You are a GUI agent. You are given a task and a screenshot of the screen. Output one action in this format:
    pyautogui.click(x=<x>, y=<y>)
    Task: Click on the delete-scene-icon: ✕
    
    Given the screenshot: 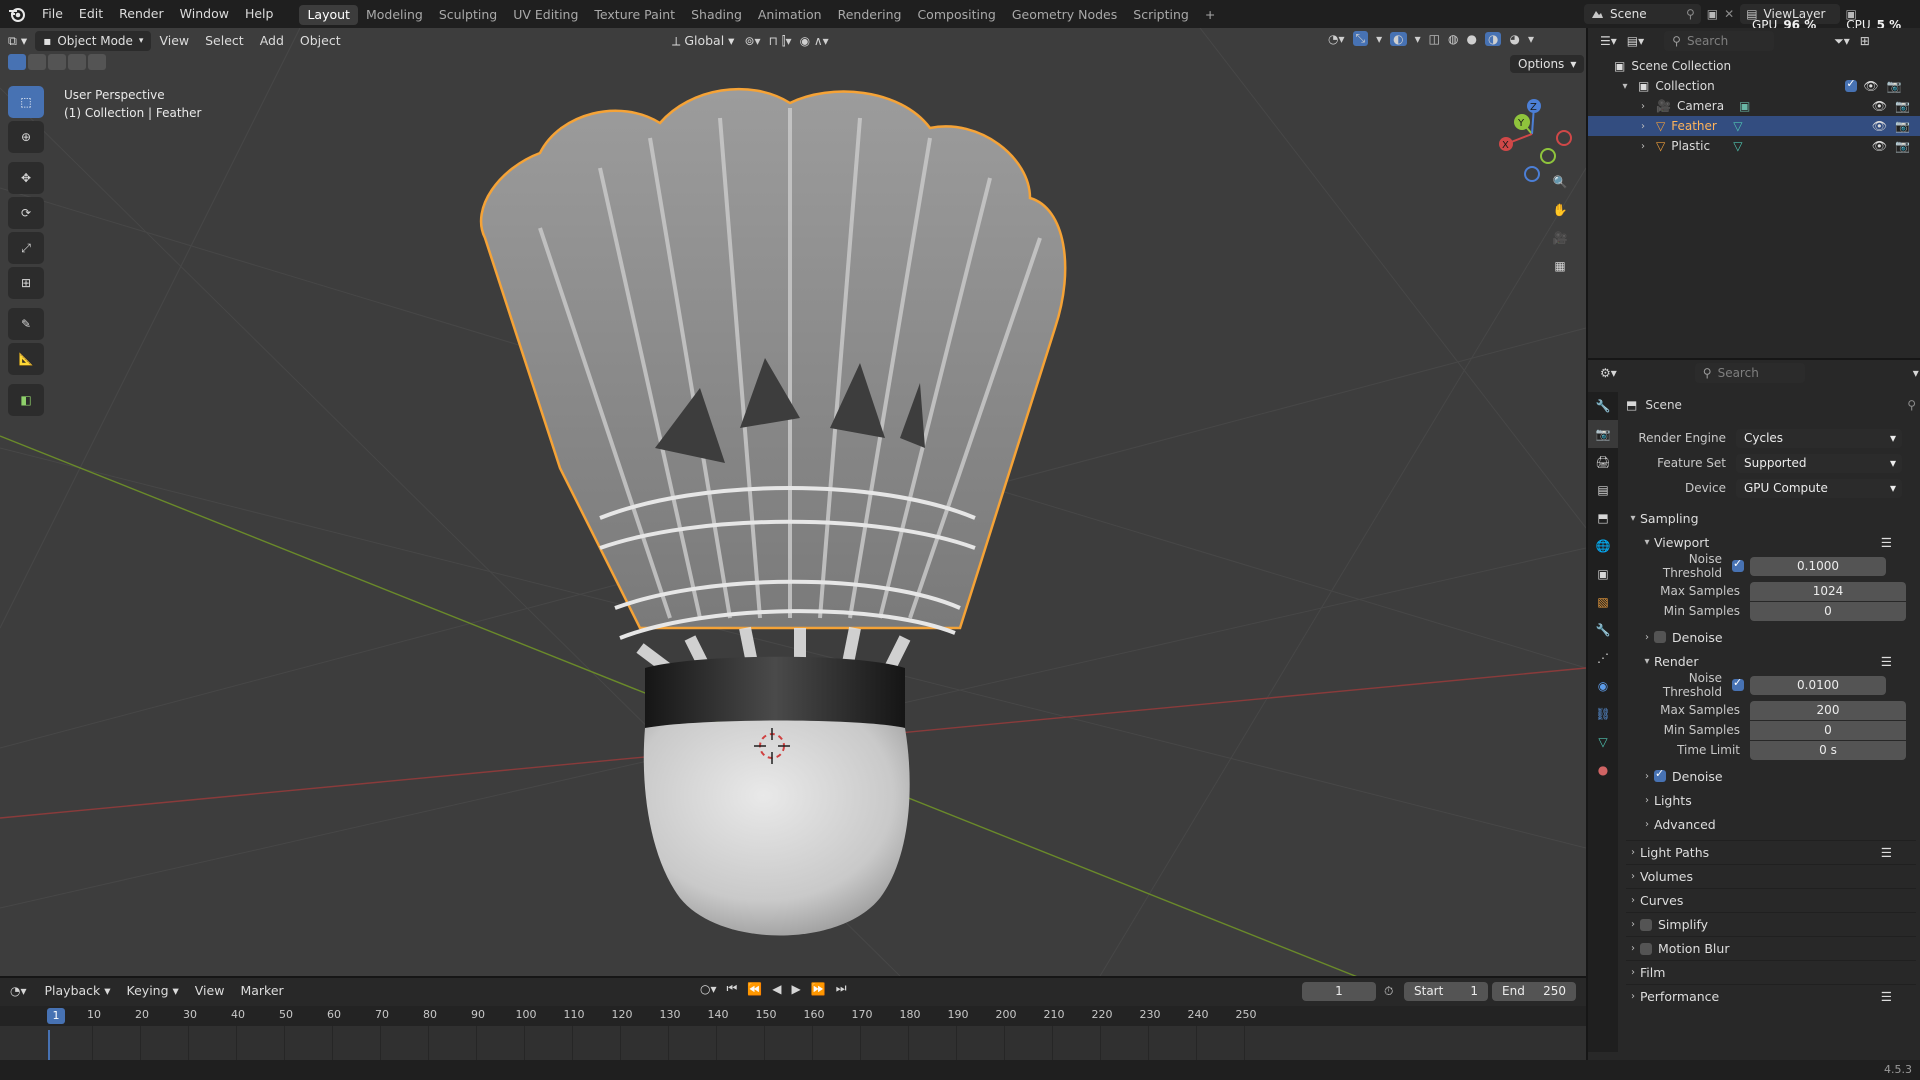 What is the action you would take?
    pyautogui.click(x=1729, y=14)
    